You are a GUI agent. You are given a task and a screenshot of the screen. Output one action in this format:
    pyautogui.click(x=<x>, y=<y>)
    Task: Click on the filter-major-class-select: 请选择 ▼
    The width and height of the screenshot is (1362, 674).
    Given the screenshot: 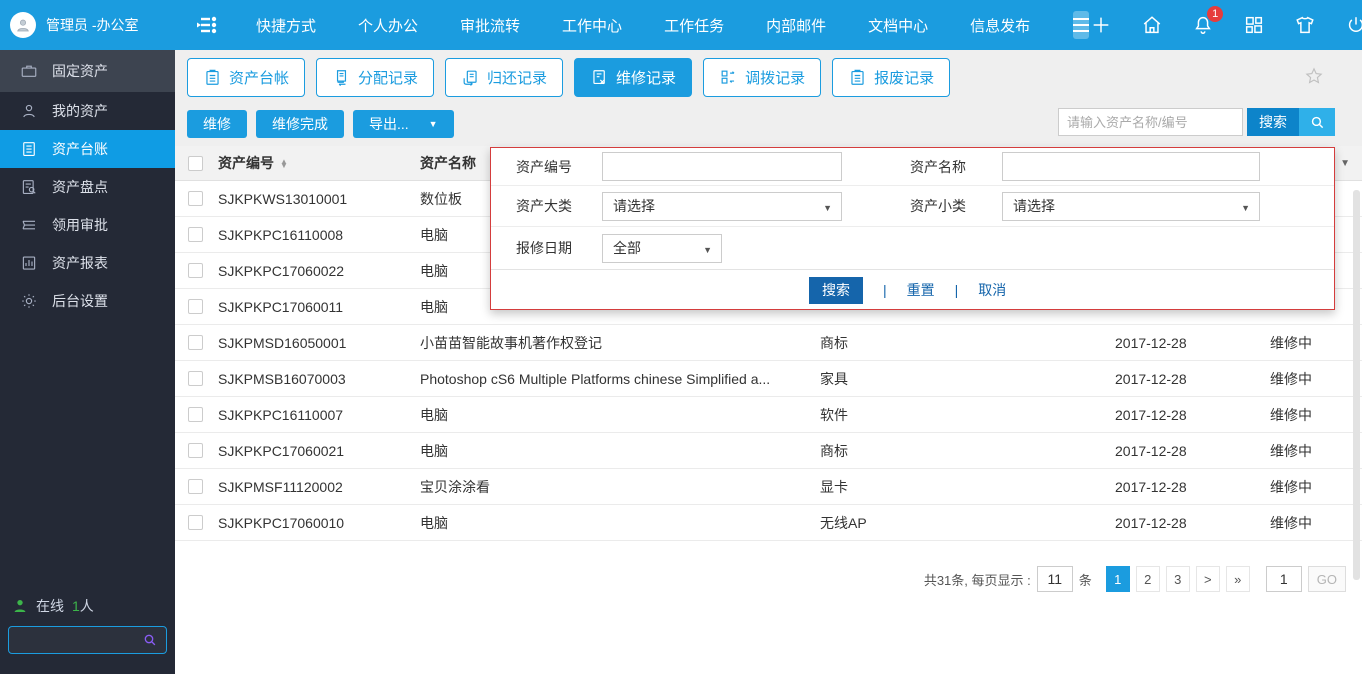 What is the action you would take?
    pyautogui.click(x=722, y=206)
    